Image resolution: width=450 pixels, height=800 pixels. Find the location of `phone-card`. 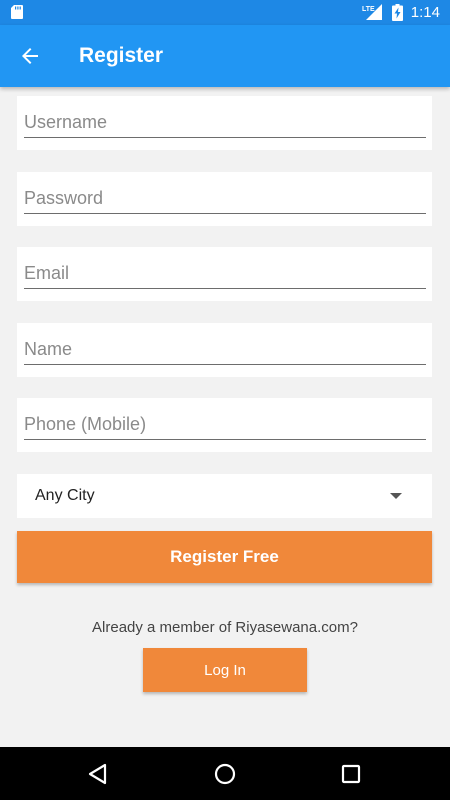

phone-card is located at coordinates (224, 425).